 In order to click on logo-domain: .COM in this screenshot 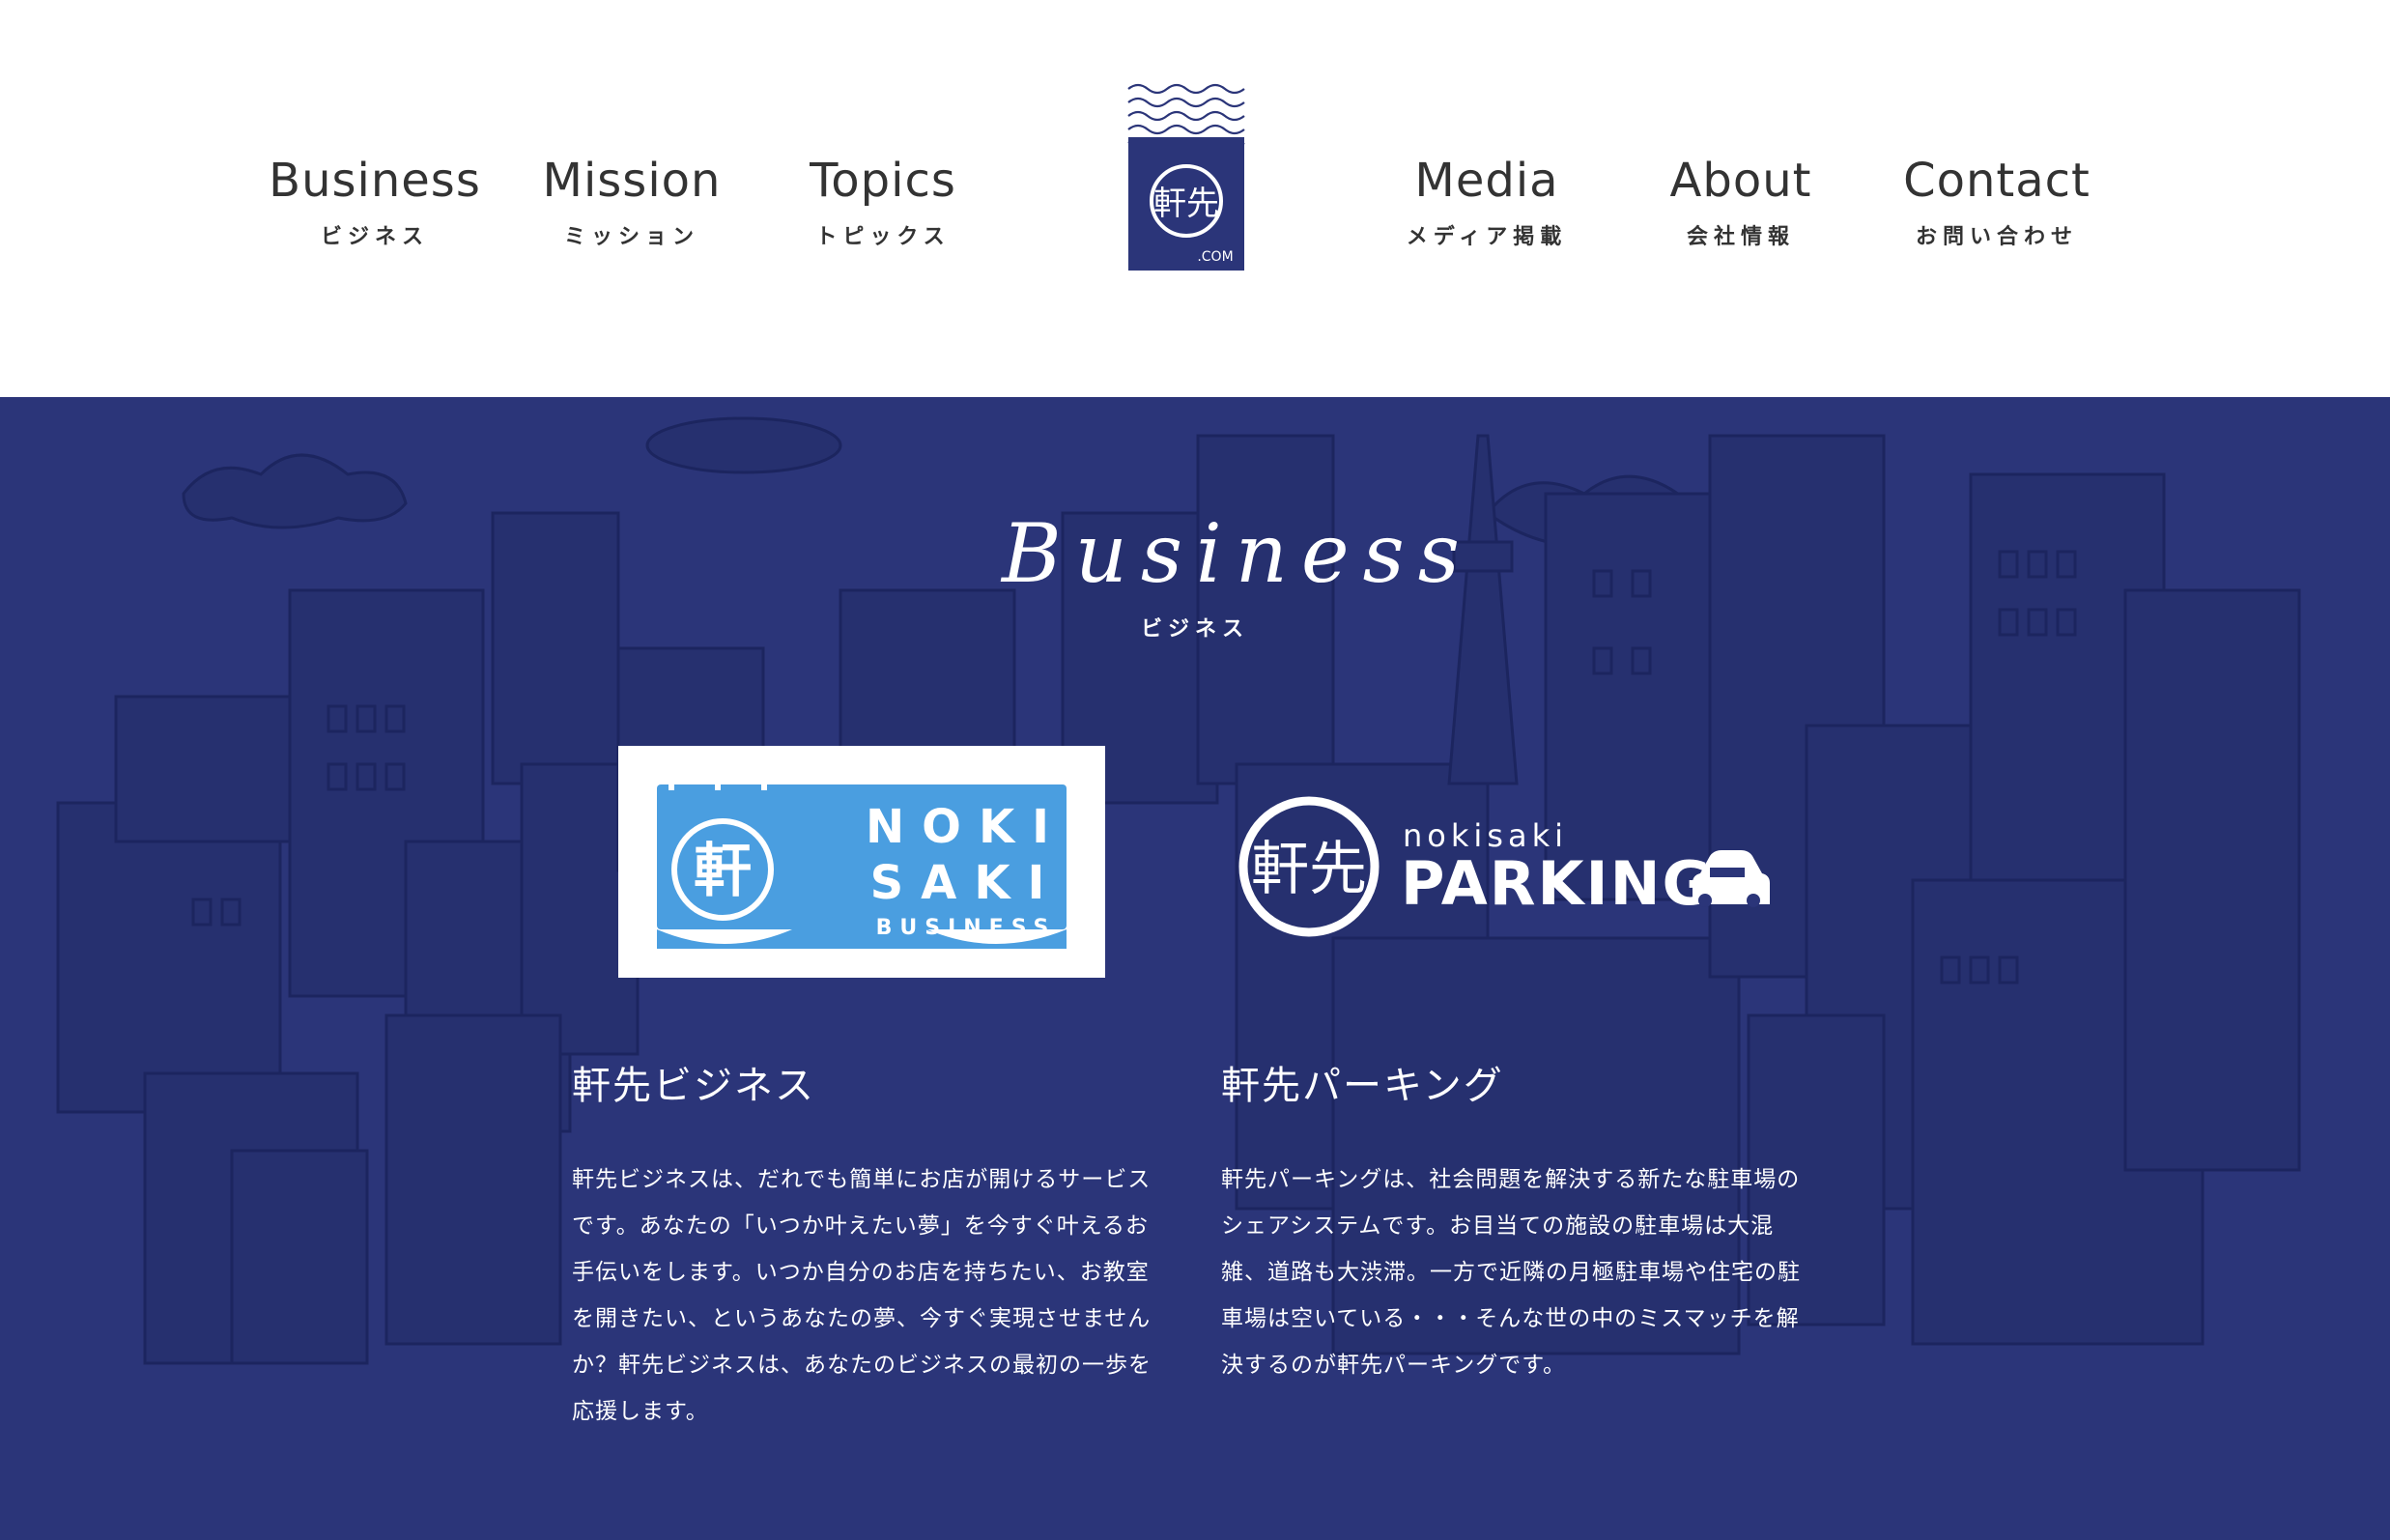, I will do `click(1215, 257)`.